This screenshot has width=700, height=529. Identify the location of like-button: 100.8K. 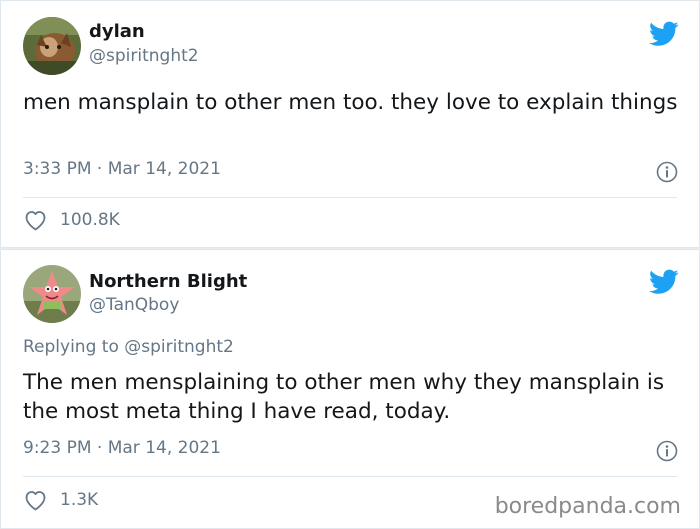
(71, 220).